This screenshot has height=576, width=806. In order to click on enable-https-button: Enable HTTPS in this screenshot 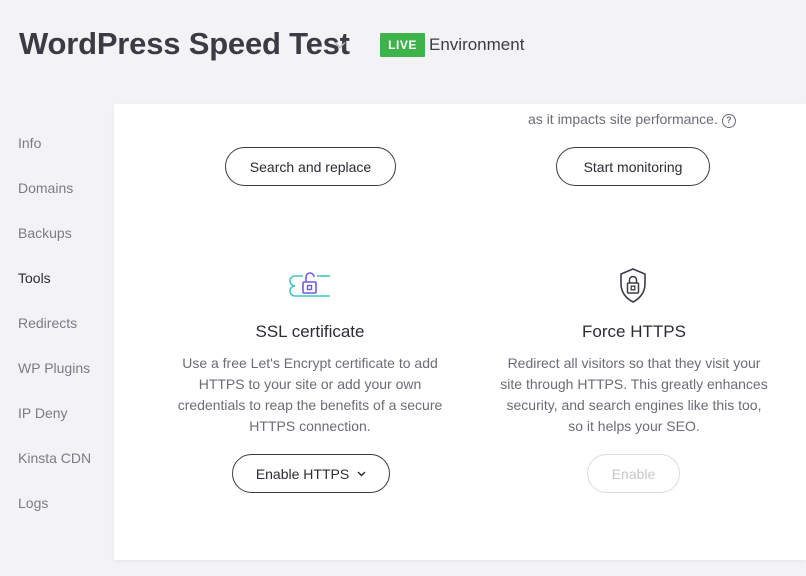, I will do `click(311, 473)`.